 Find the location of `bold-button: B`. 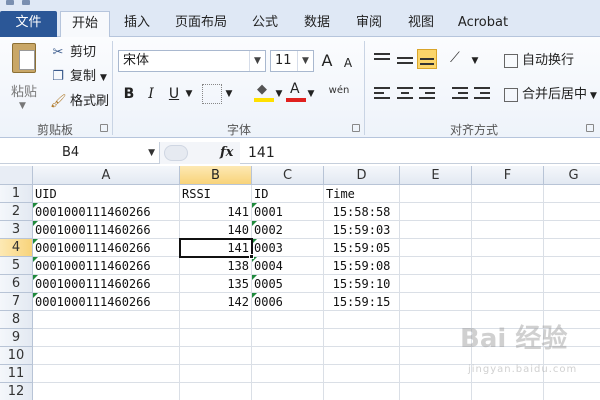

bold-button: B is located at coordinates (129, 94).